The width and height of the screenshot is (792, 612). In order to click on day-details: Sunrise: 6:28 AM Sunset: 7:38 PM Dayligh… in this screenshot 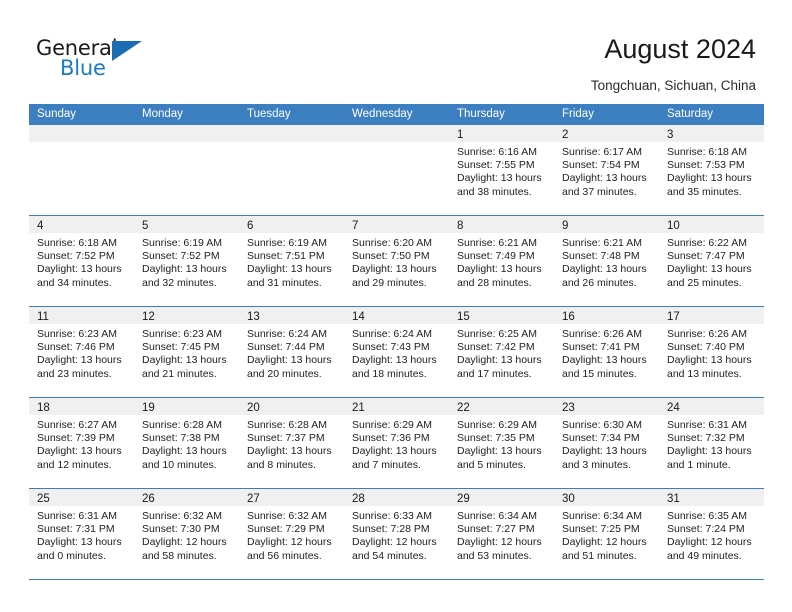, I will do `click(186, 443)`.